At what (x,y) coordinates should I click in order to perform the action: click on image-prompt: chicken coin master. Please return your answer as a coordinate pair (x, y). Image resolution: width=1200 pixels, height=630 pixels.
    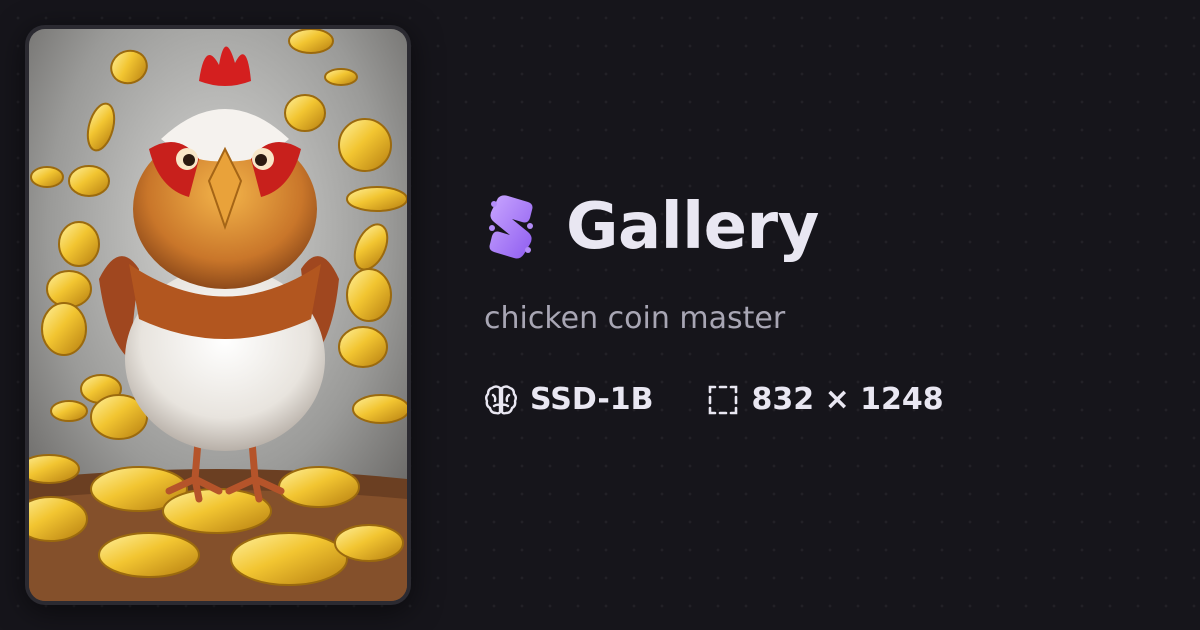
    Looking at the image, I should click on (635, 318).